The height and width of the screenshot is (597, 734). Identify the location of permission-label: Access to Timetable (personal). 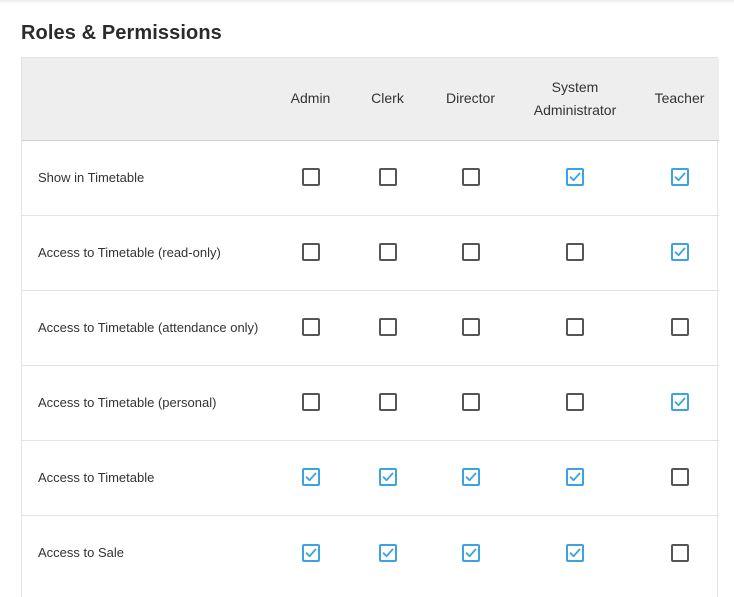
(149, 402).